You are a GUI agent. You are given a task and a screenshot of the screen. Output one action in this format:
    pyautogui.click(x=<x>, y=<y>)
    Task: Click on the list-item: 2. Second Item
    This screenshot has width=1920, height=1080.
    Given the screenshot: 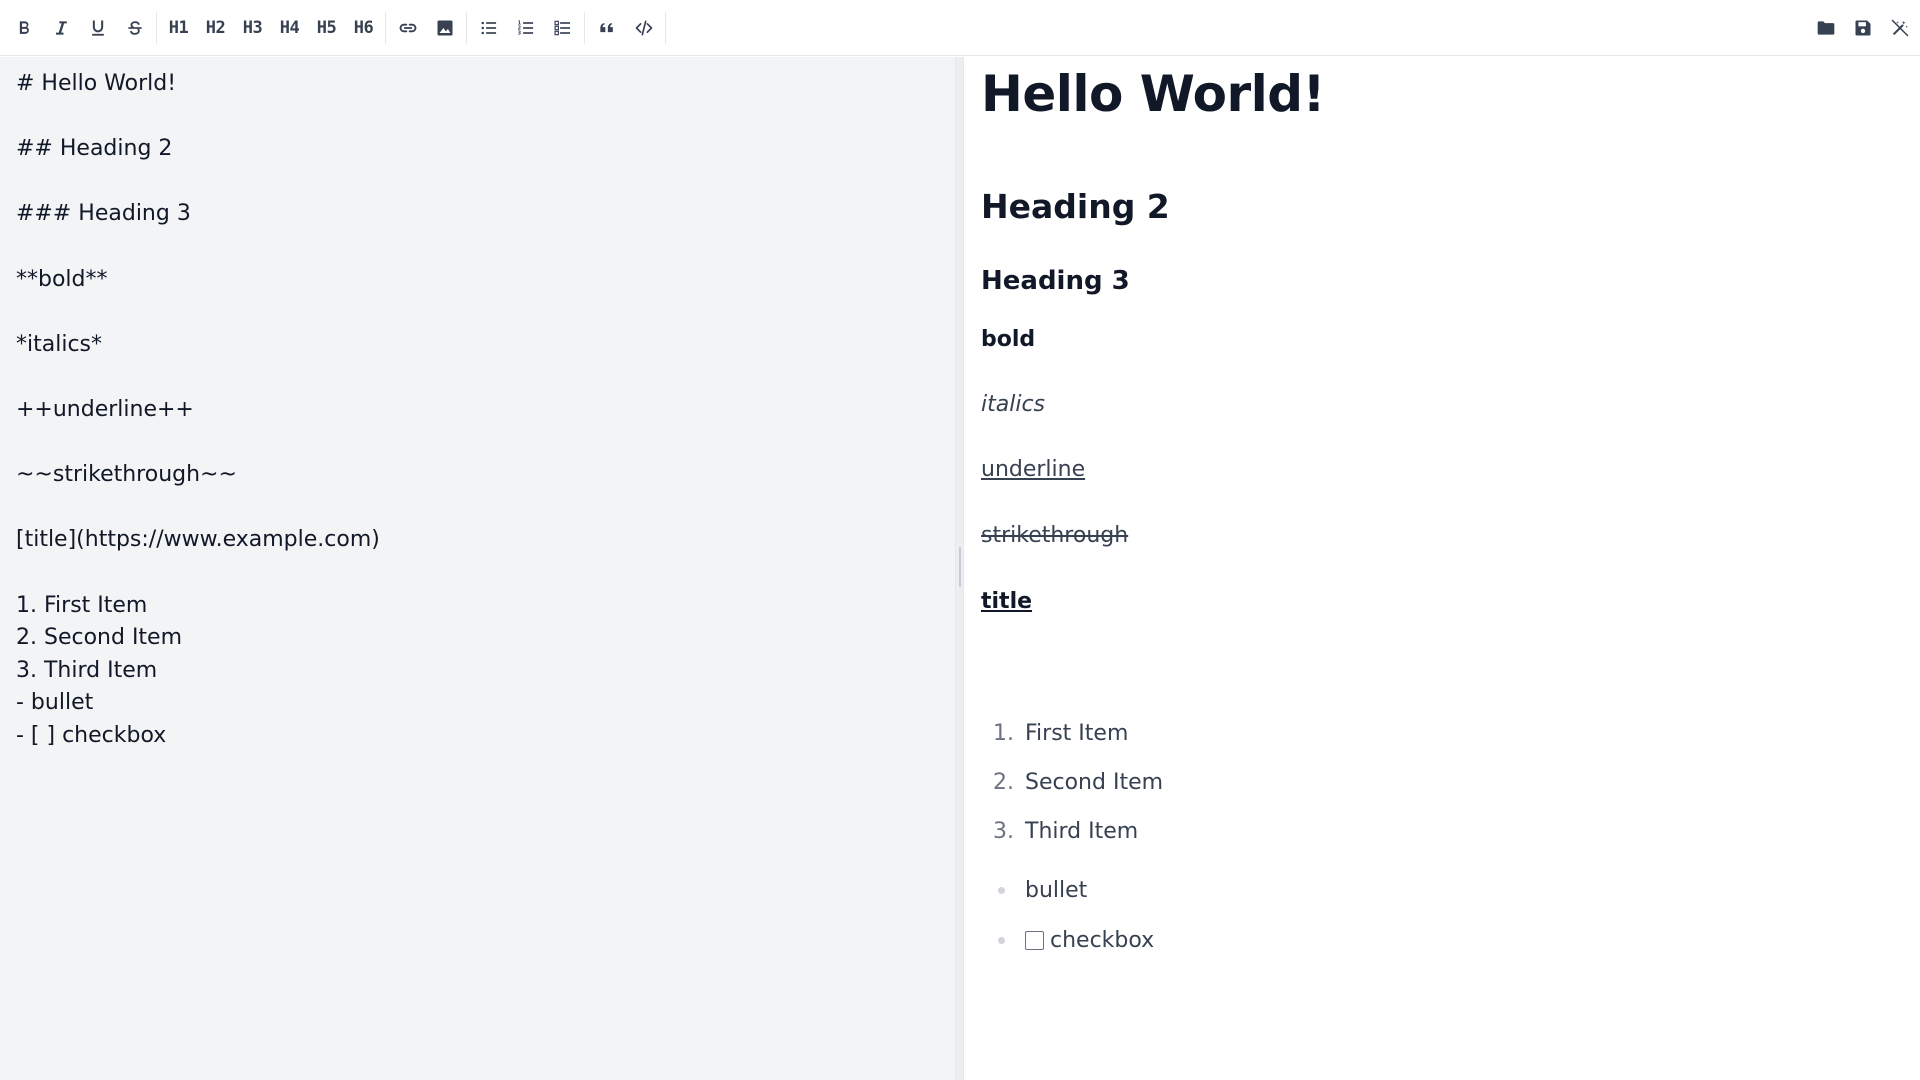 What is the action you would take?
    pyautogui.click(x=1072, y=782)
    